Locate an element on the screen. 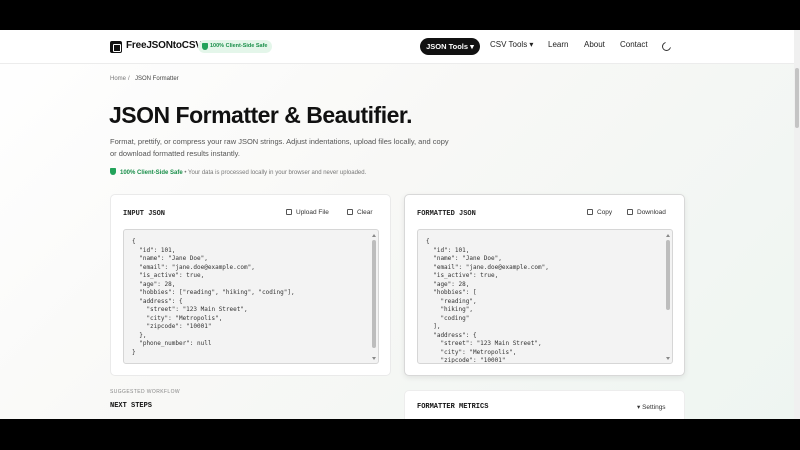  page-scrollbar-thumb is located at coordinates (797, 98).